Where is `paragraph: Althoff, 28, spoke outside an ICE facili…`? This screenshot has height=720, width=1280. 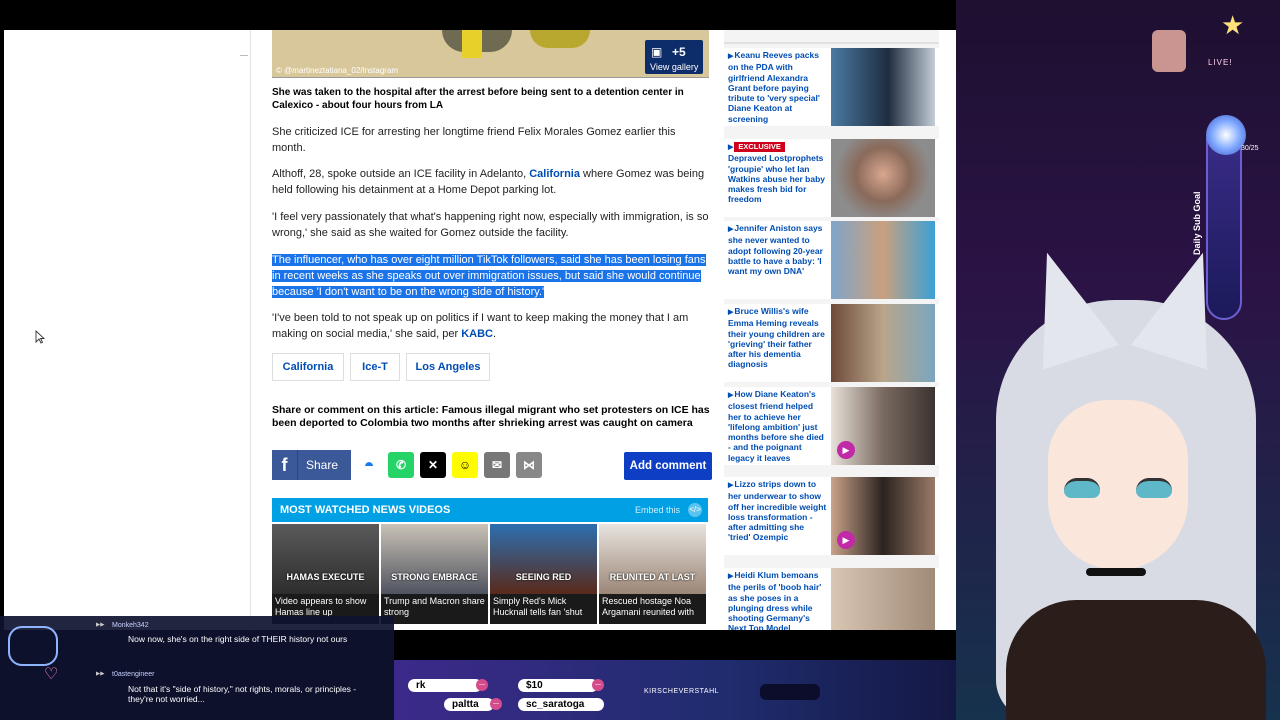
paragraph: Althoff, 28, spoke outside an ICE facili… is located at coordinates (492, 182).